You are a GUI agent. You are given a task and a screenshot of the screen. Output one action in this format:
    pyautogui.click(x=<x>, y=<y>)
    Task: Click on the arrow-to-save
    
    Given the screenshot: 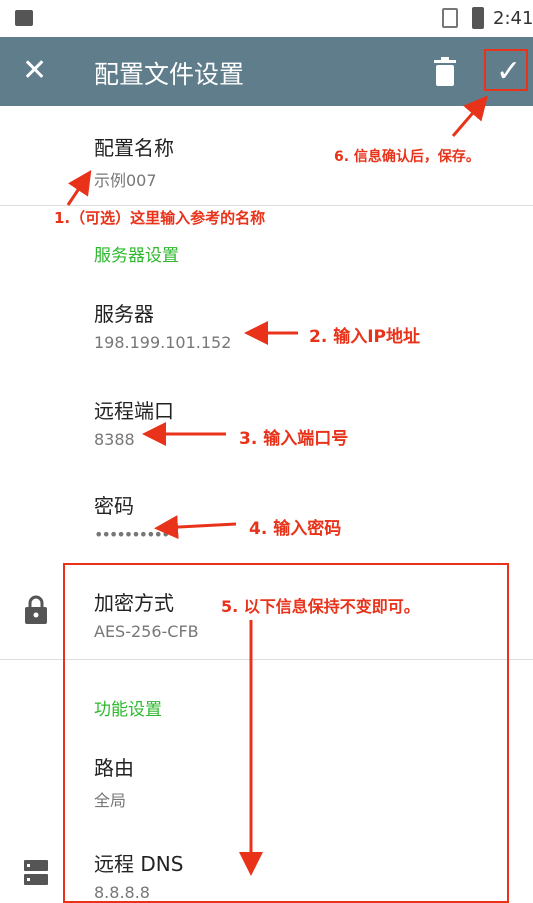 What is the action you would take?
    pyautogui.click(x=469, y=116)
    